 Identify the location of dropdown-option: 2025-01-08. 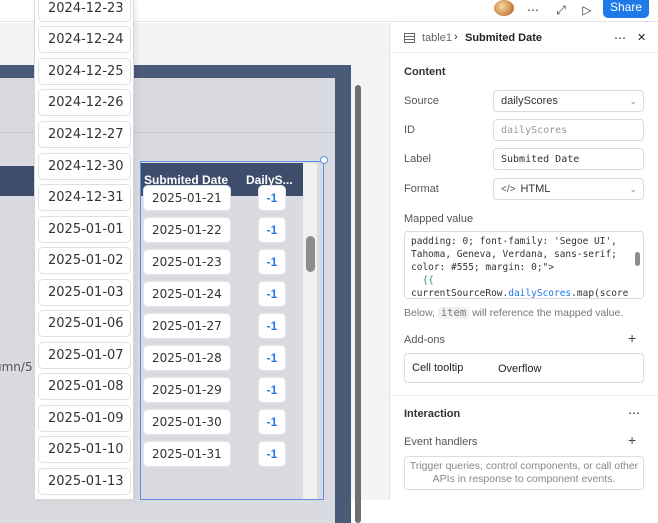
(84, 386).